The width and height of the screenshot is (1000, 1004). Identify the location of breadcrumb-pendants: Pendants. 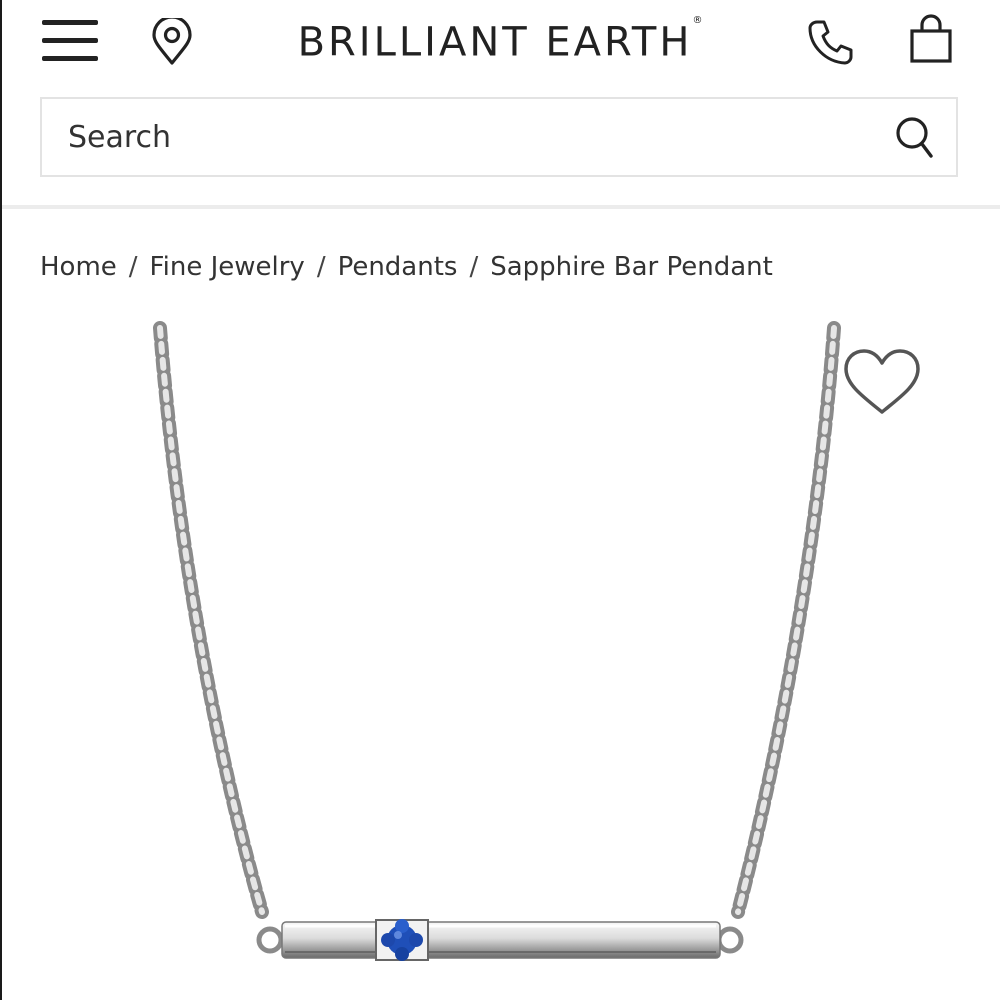
(398, 267).